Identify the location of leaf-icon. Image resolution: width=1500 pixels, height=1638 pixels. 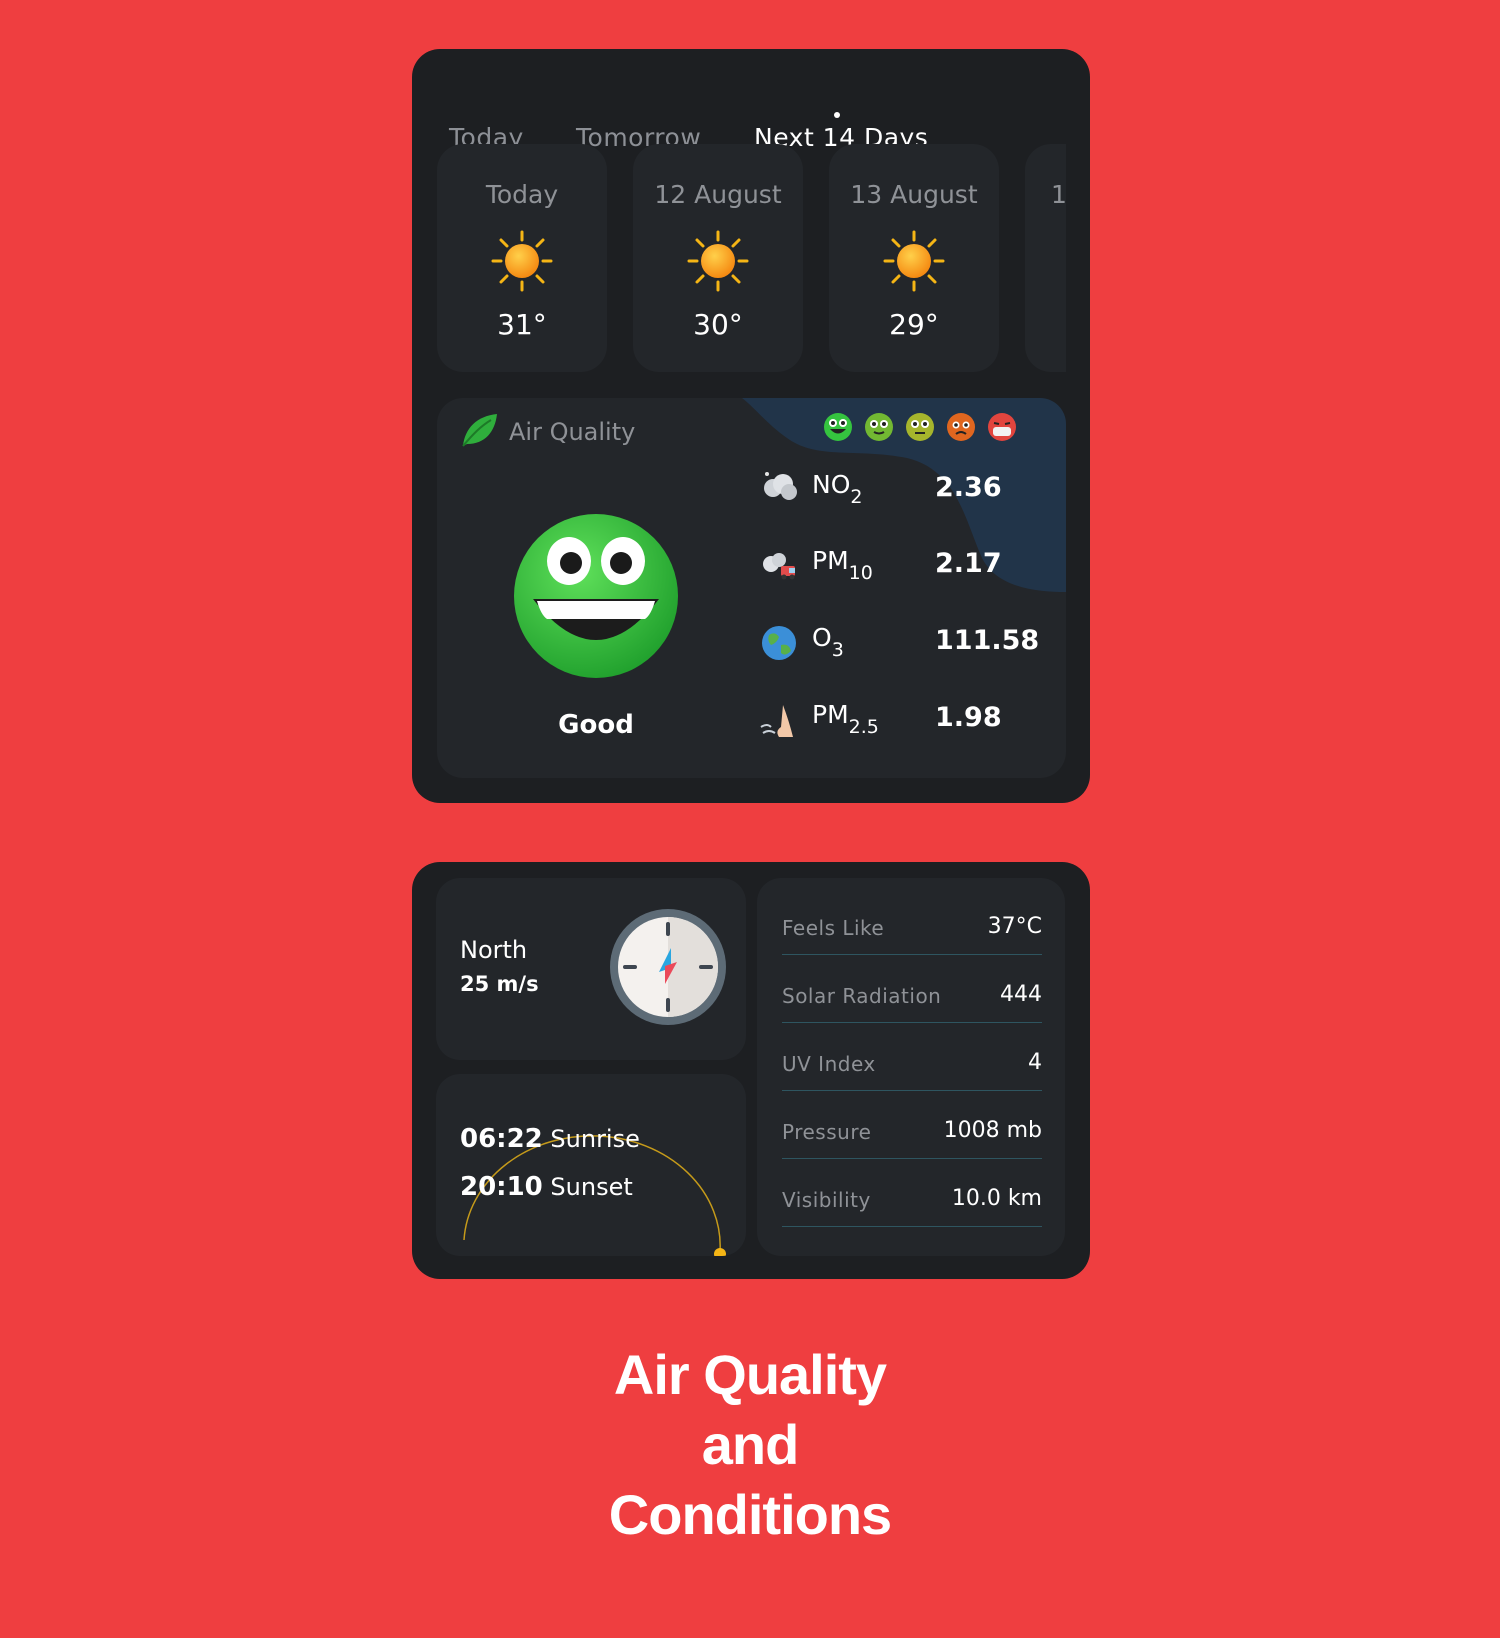
(479, 430).